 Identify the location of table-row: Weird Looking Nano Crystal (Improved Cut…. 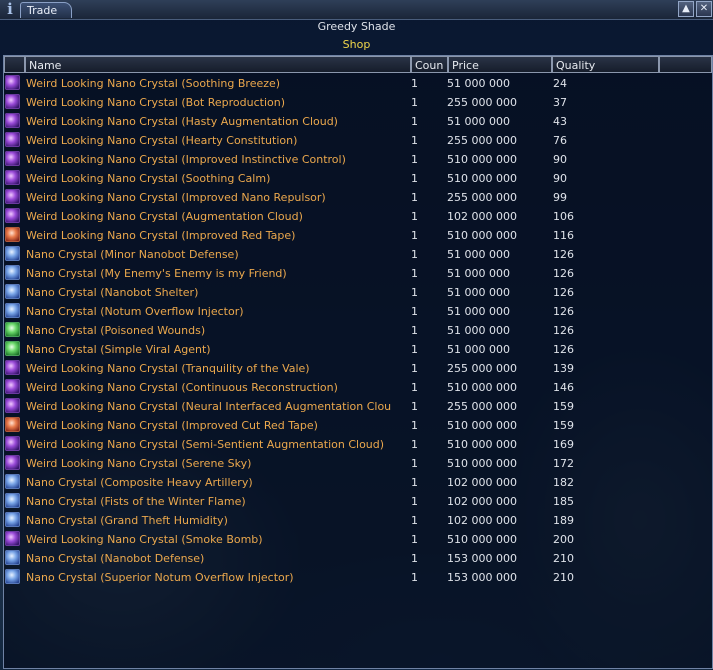
(358, 425).